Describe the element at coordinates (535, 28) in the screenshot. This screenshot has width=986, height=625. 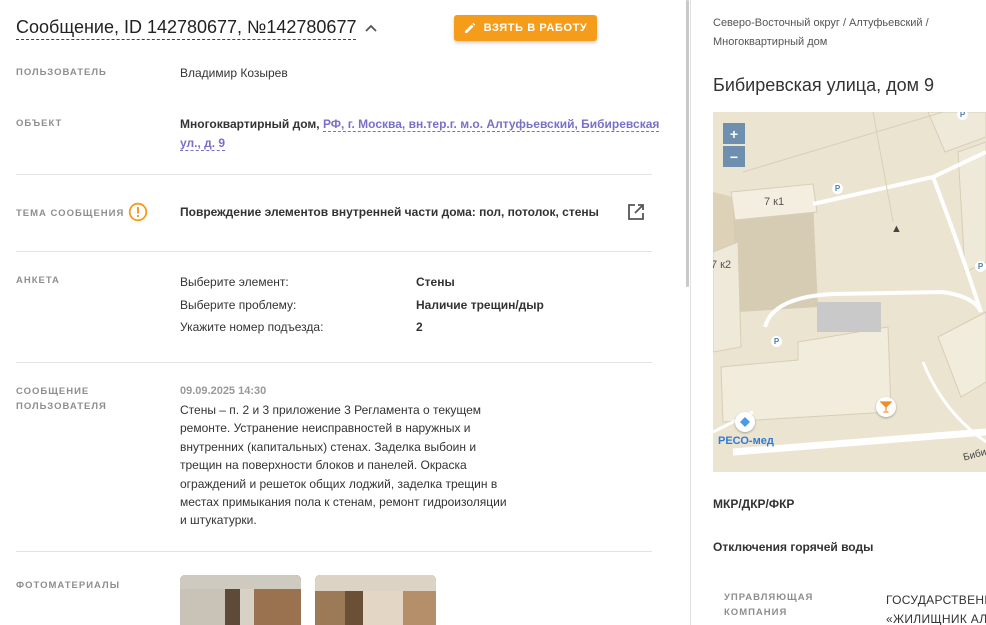
I see `take-to-work-label: ВЗЯТЬ В РАБОТУ` at that location.